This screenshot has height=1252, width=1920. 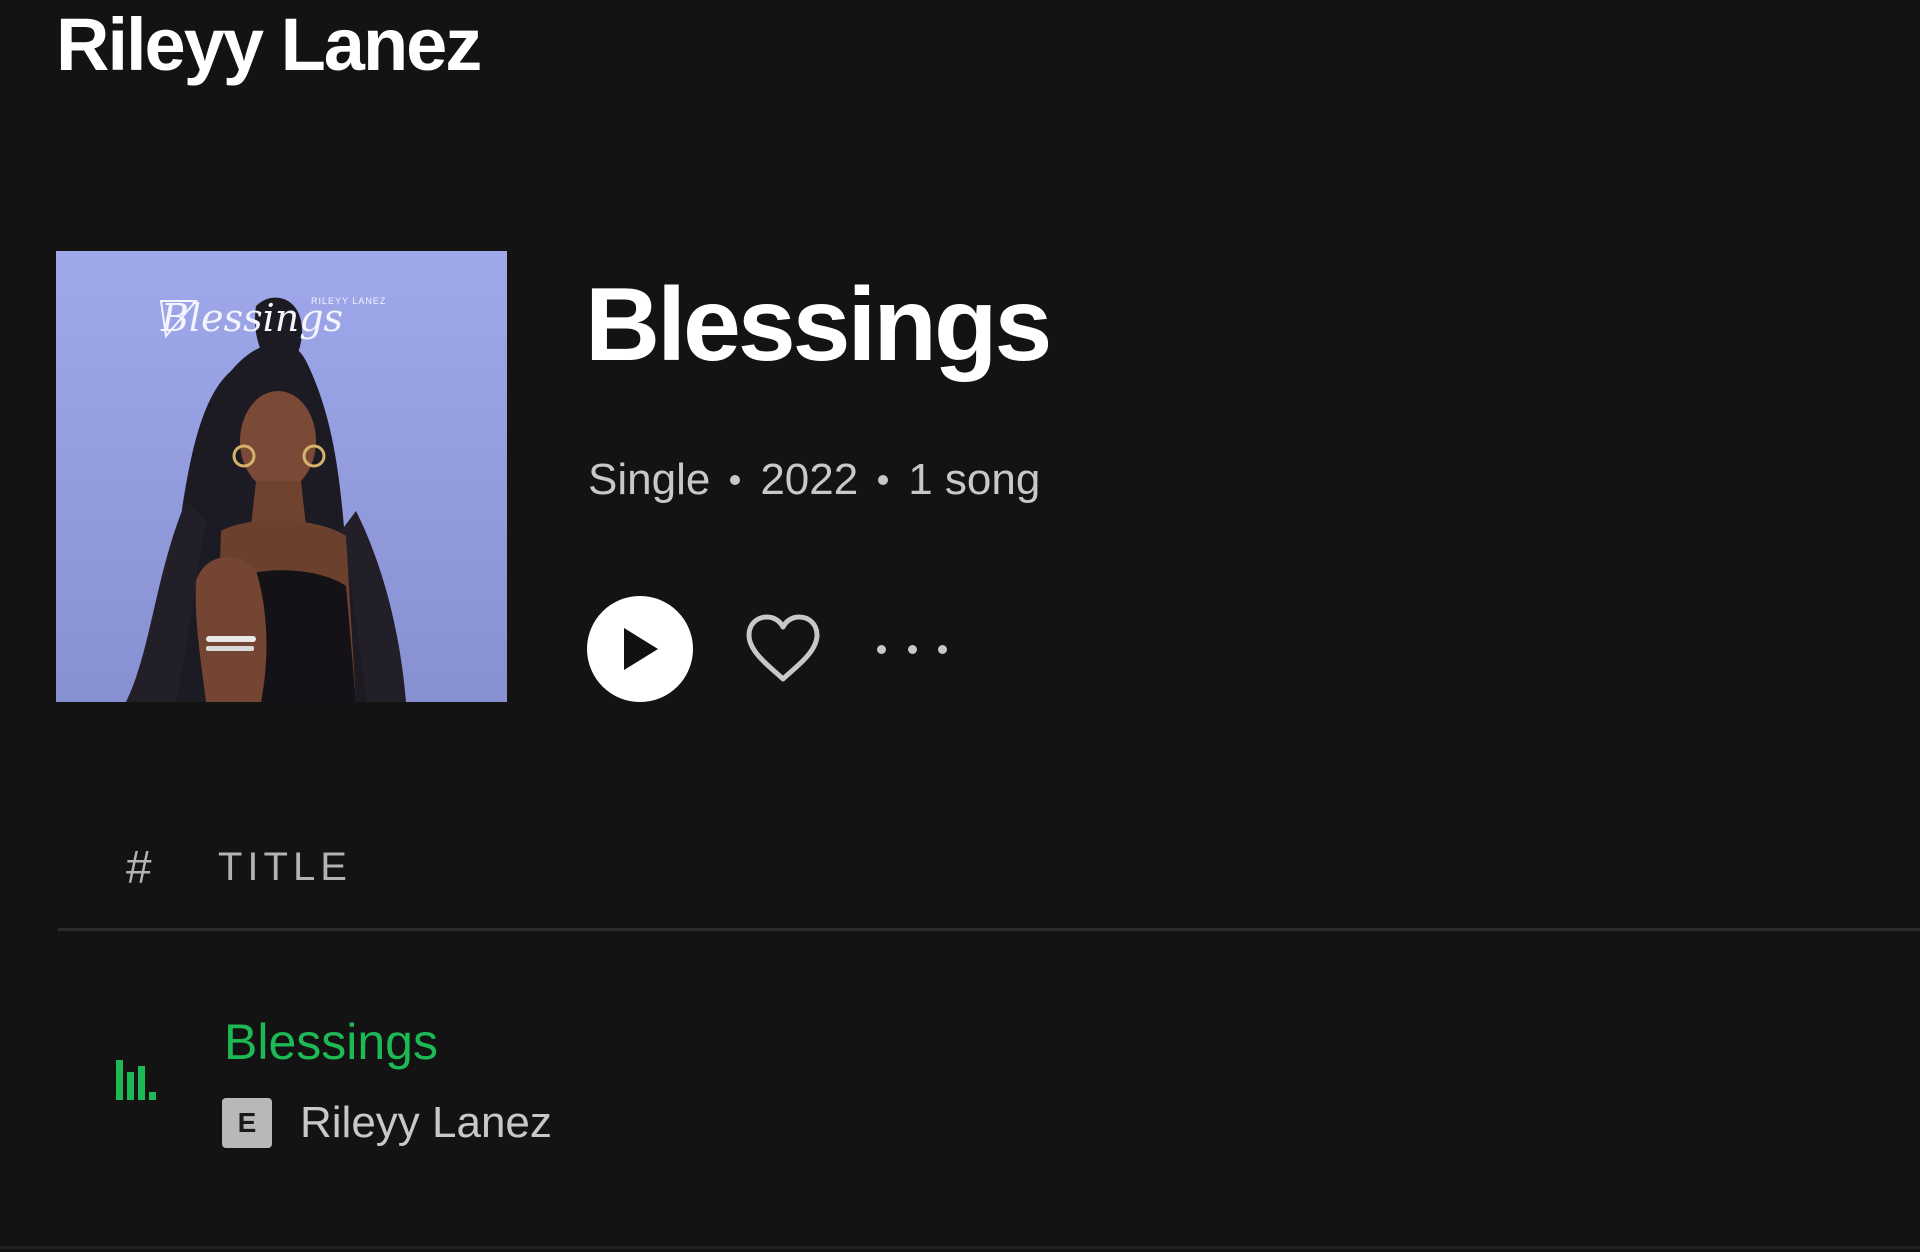 I want to click on heart-icon, so click(x=783, y=648).